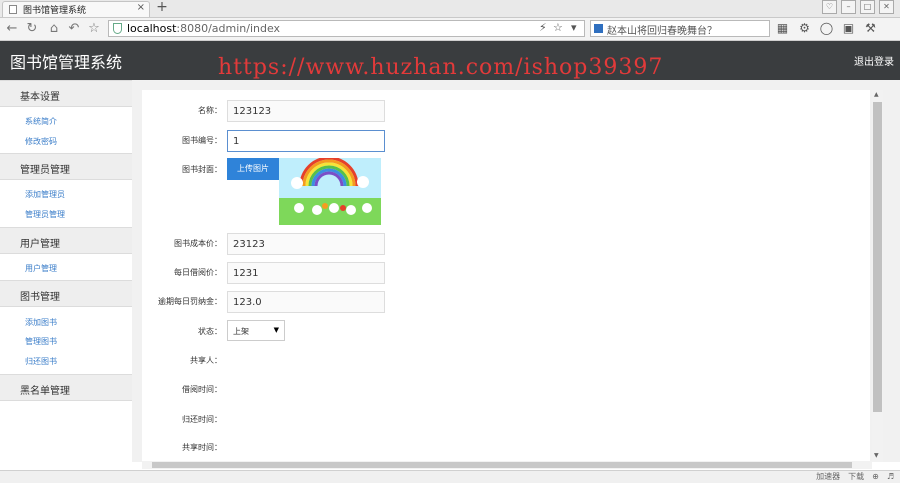 The height and width of the screenshot is (483, 900). What do you see at coordinates (41, 341) in the screenshot?
I see `sidebar-item-manage-book: 管理图书` at bounding box center [41, 341].